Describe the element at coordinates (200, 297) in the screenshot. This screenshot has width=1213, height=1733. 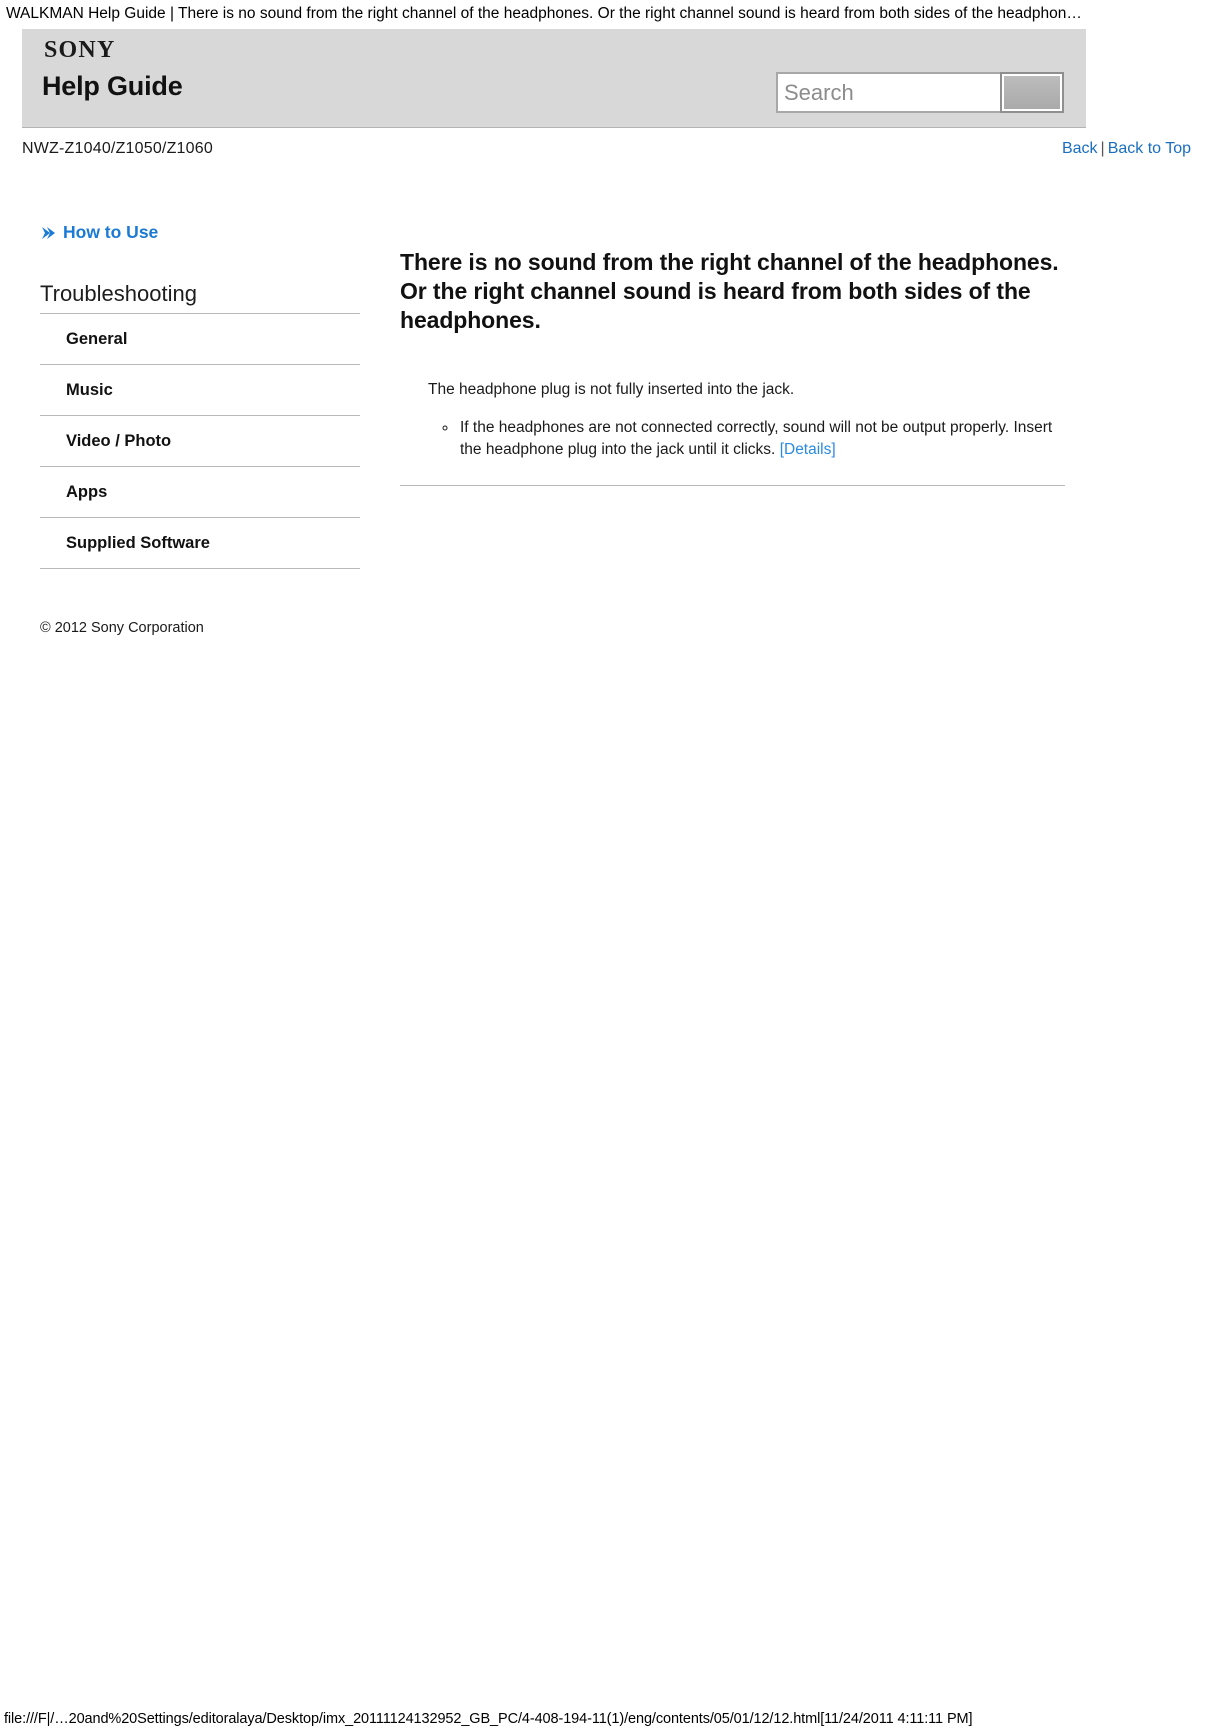
I see `sidebar-section-title: Troubleshooting` at that location.